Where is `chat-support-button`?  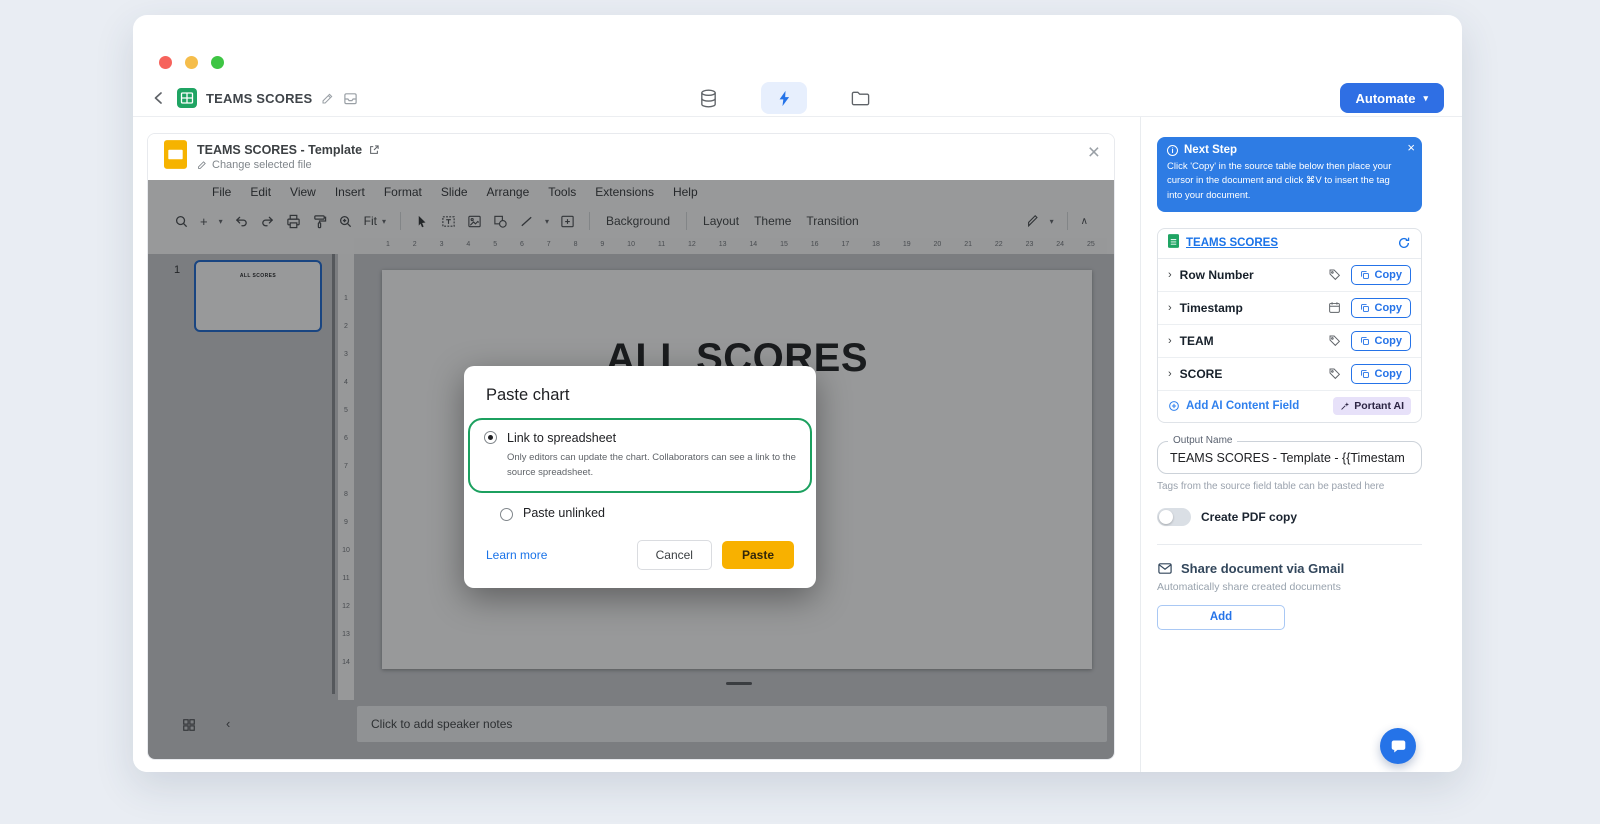
chat-support-button is located at coordinates (1398, 746).